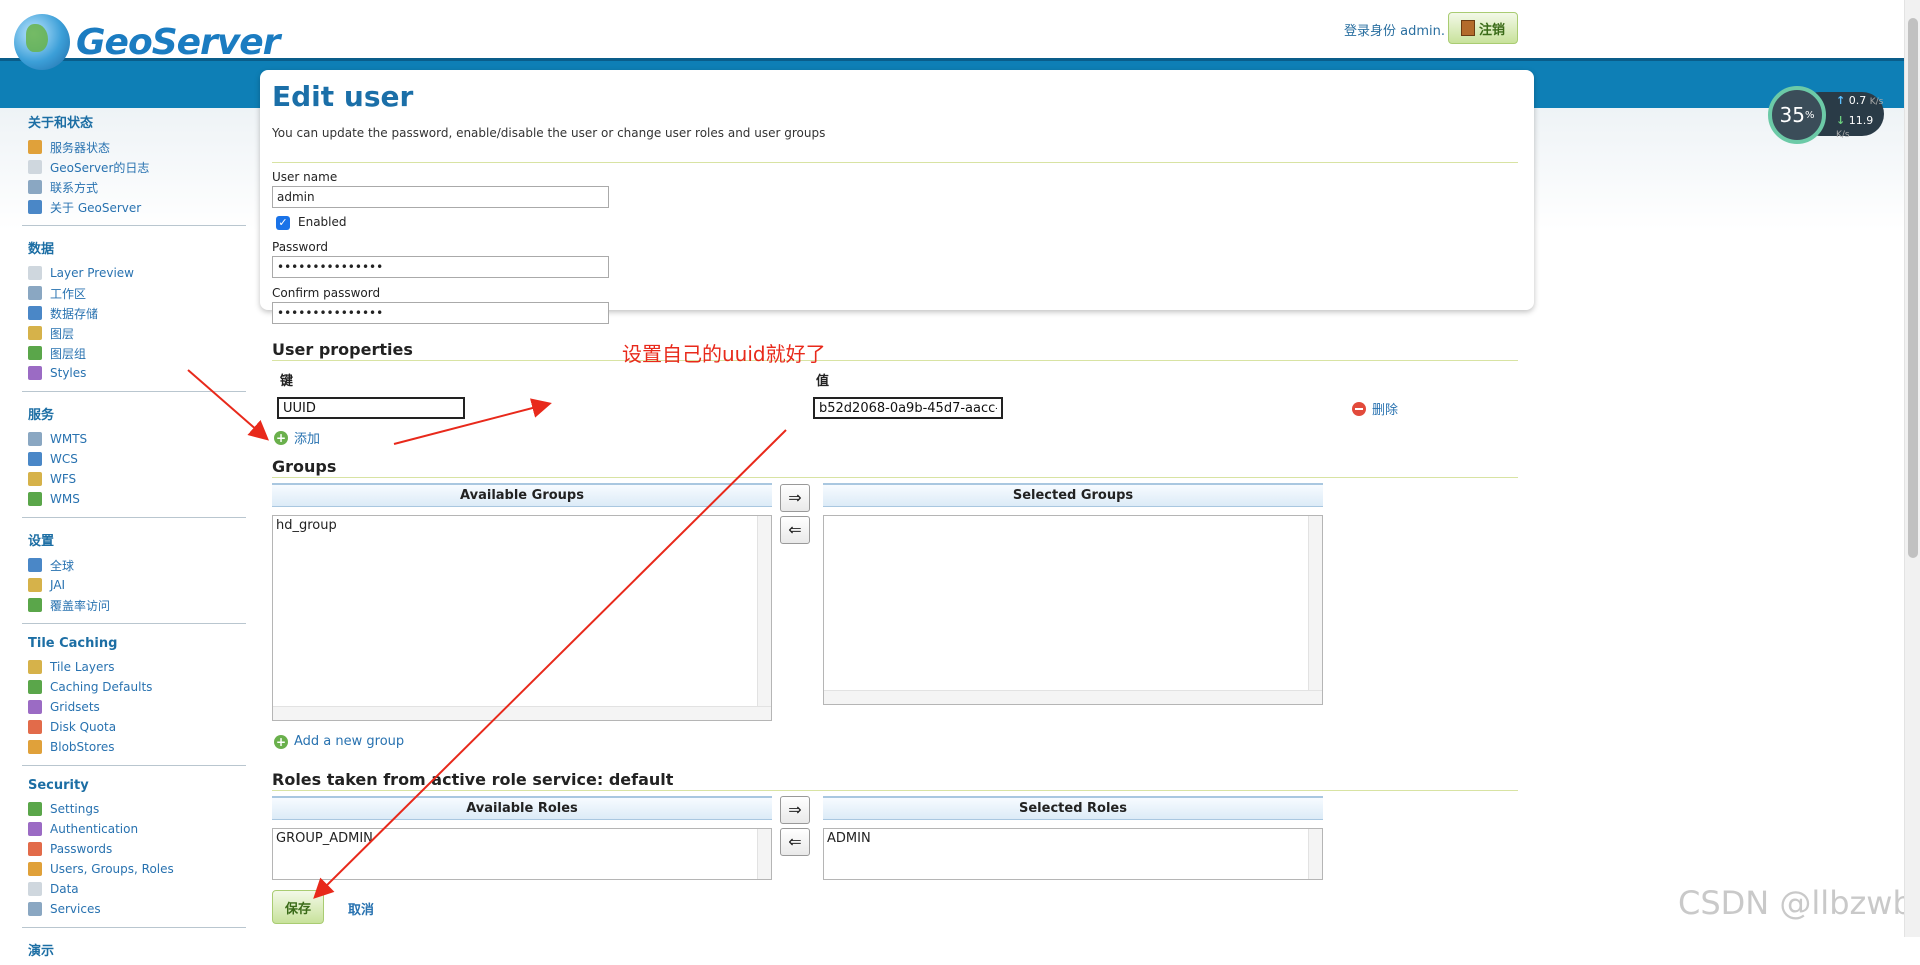  What do you see at coordinates (1828, 115) in the screenshot?
I see `network-speed-widget: 35% ↑ 0.7 K/s ↓ 11.9 K/s` at bounding box center [1828, 115].